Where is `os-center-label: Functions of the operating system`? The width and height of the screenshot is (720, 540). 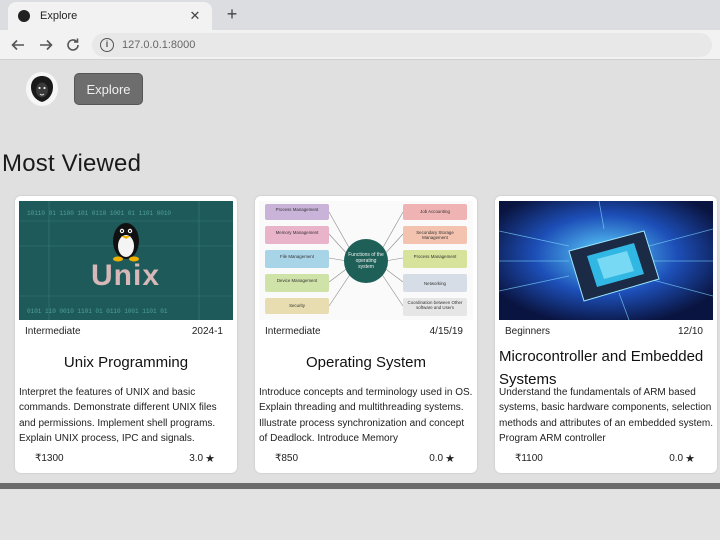
os-center-label: Functions of the operating system is located at coordinates (366, 261).